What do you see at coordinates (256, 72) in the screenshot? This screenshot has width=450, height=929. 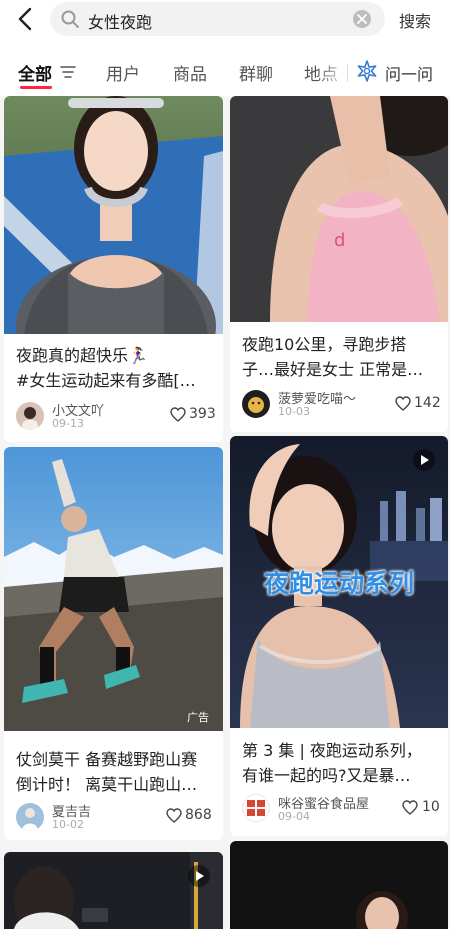 I see `tab-groups: 群聊` at bounding box center [256, 72].